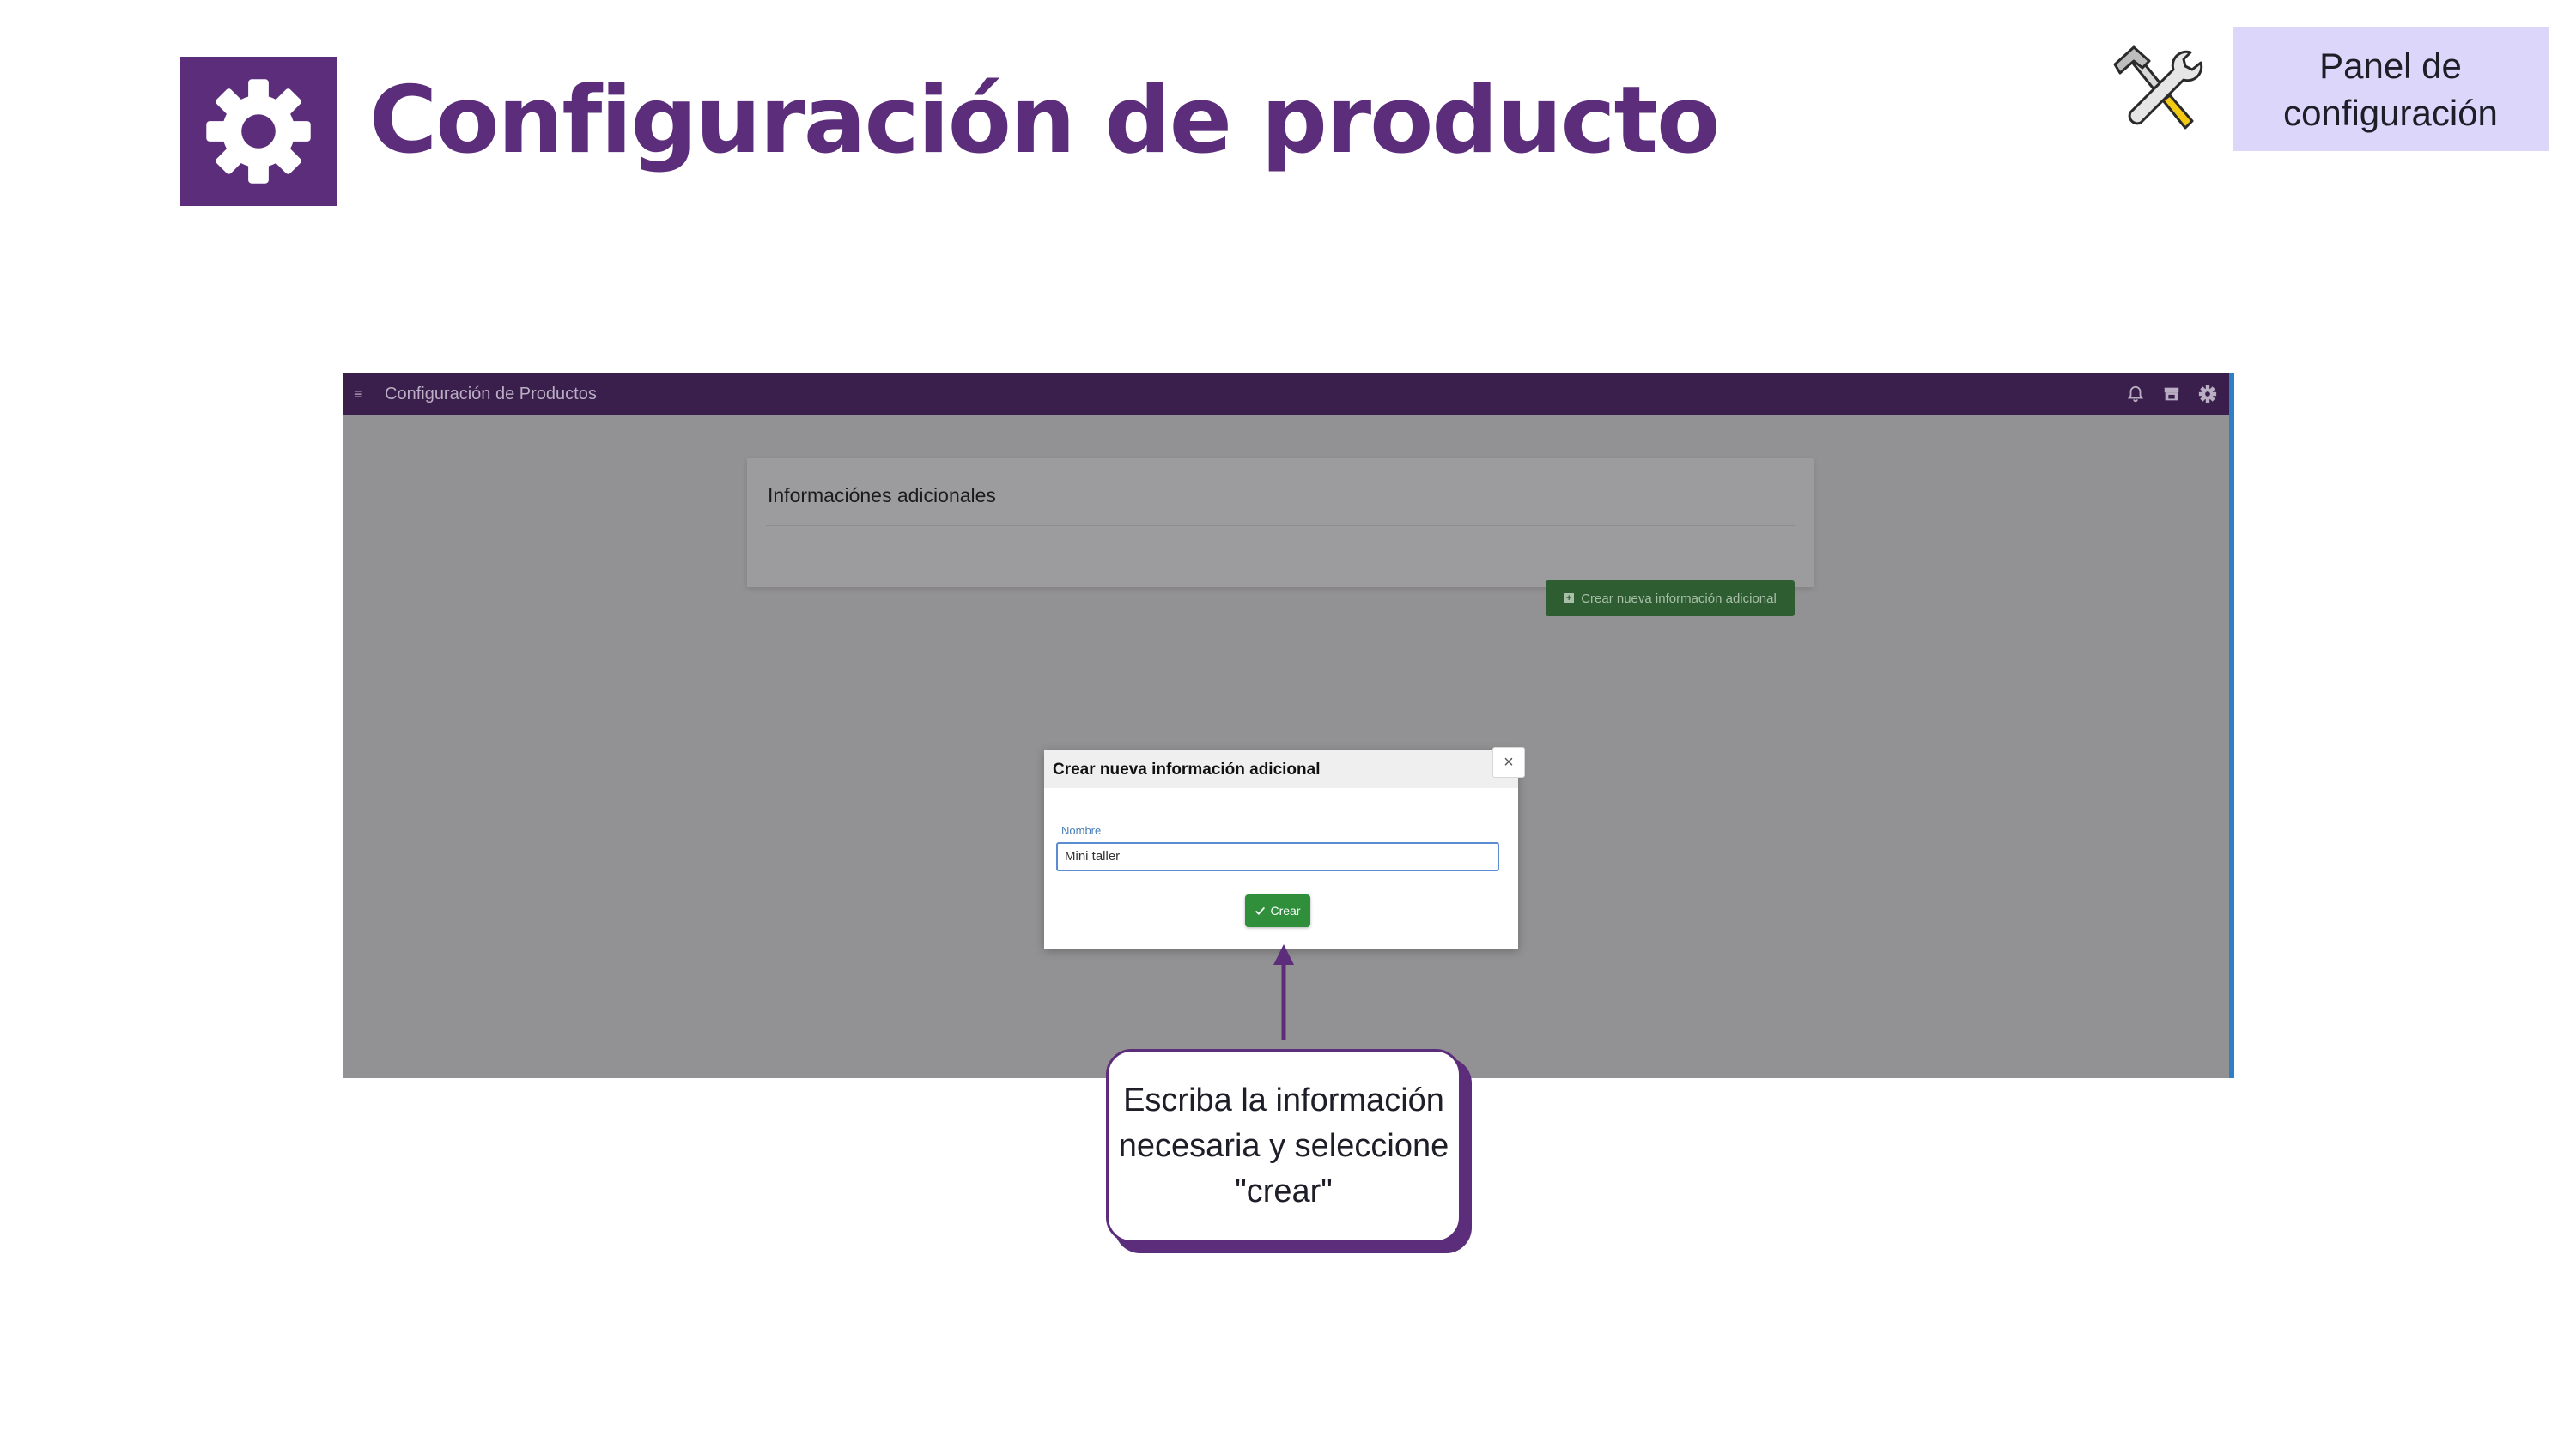  What do you see at coordinates (1261, 910) in the screenshot?
I see `check-icon` at bounding box center [1261, 910].